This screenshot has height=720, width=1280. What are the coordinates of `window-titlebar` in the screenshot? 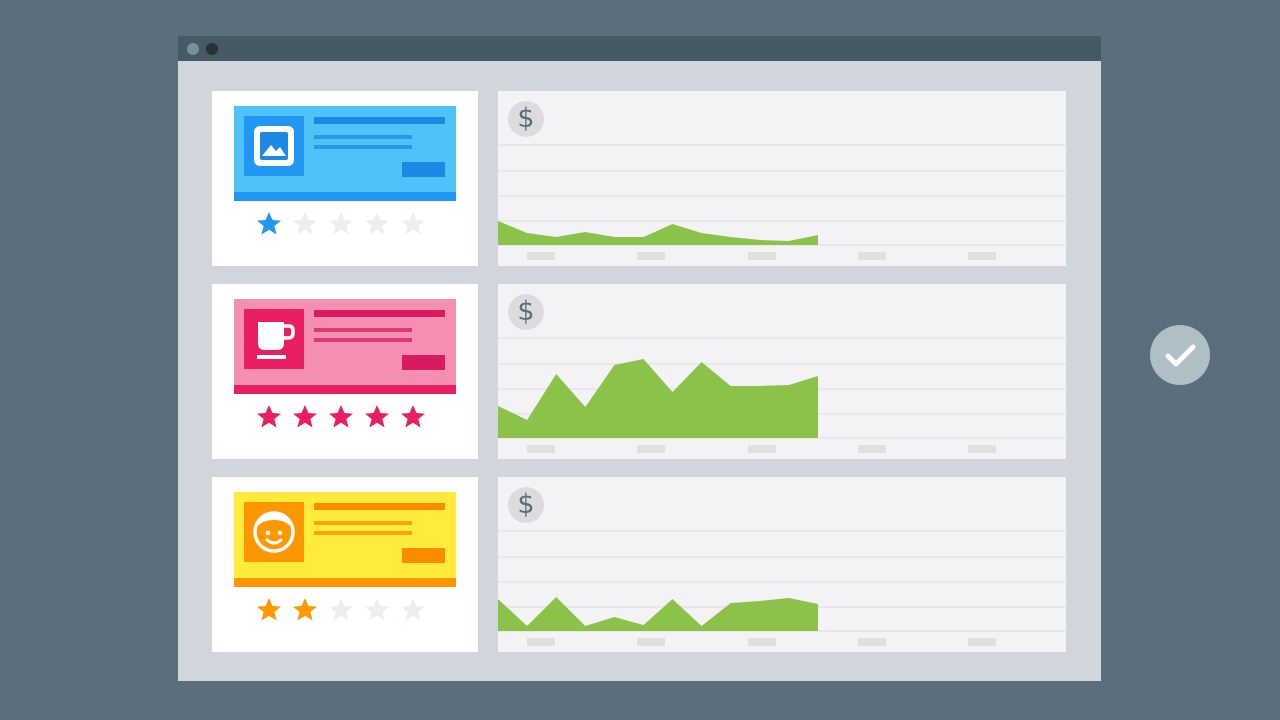 It's located at (639, 48).